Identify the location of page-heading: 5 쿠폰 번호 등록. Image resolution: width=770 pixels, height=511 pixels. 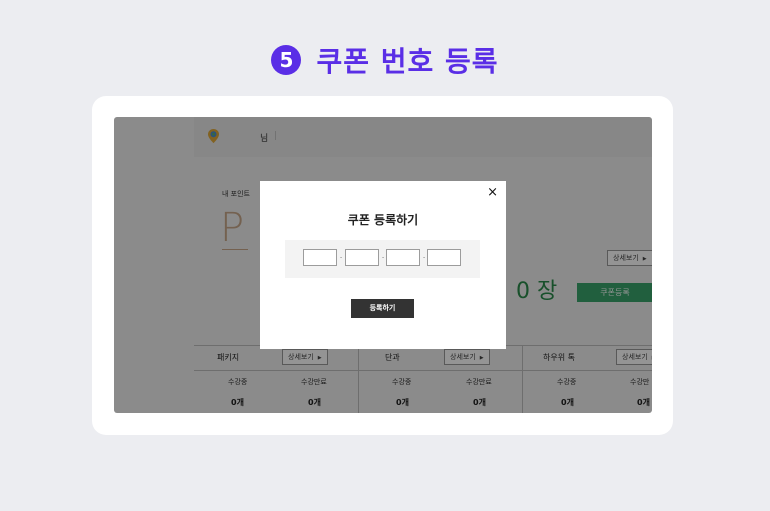
(385, 60).